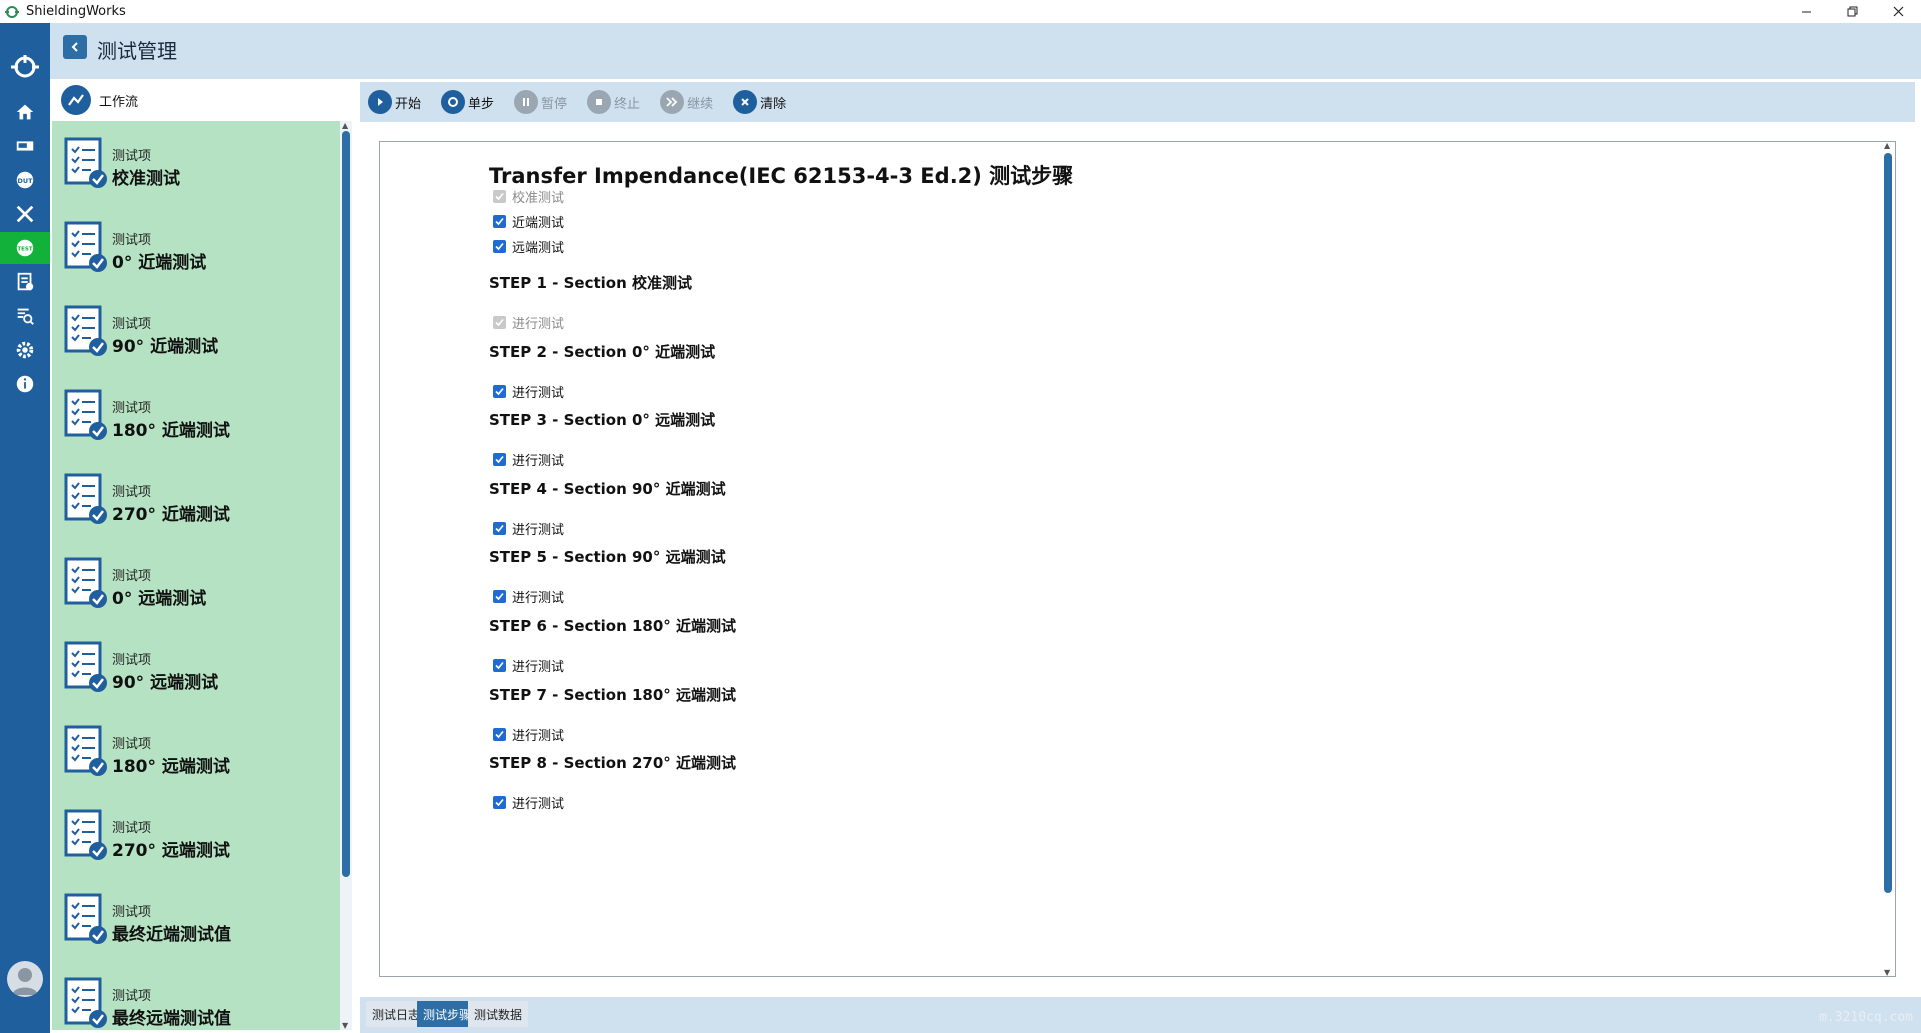 Image resolution: width=1921 pixels, height=1033 pixels. I want to click on checkbox-label: 近端测试, so click(538, 223).